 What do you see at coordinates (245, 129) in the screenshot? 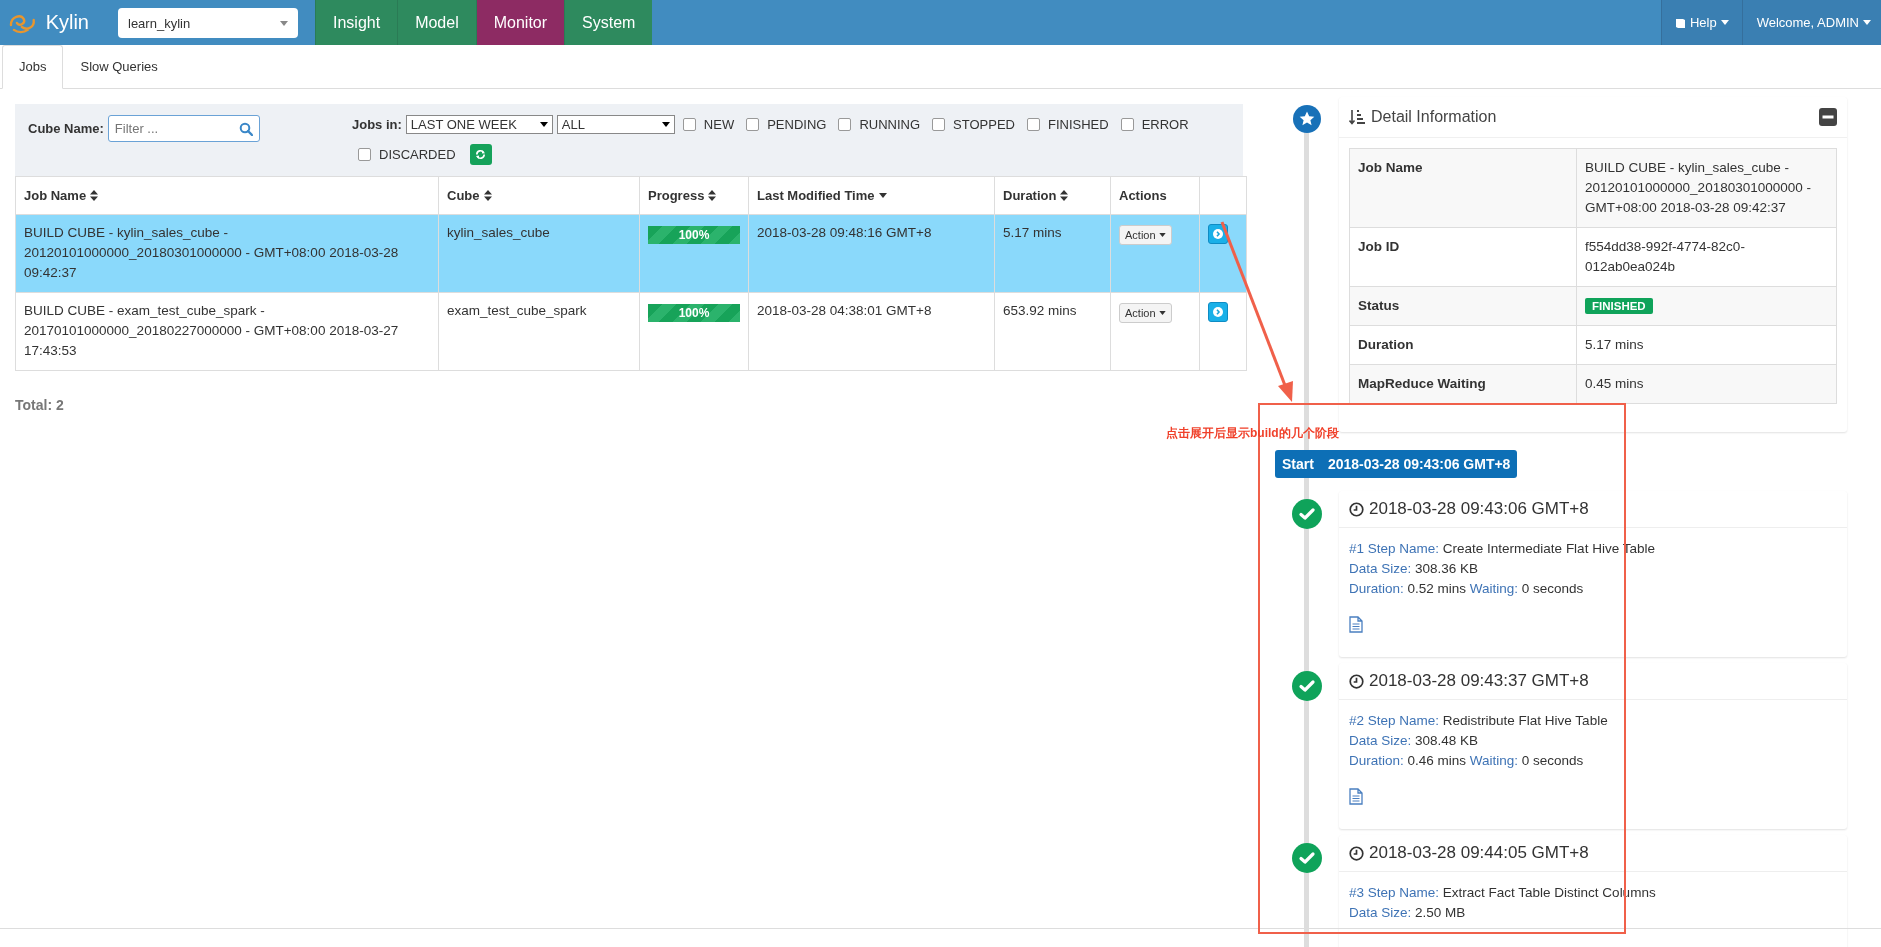
I see `search-icon` at bounding box center [245, 129].